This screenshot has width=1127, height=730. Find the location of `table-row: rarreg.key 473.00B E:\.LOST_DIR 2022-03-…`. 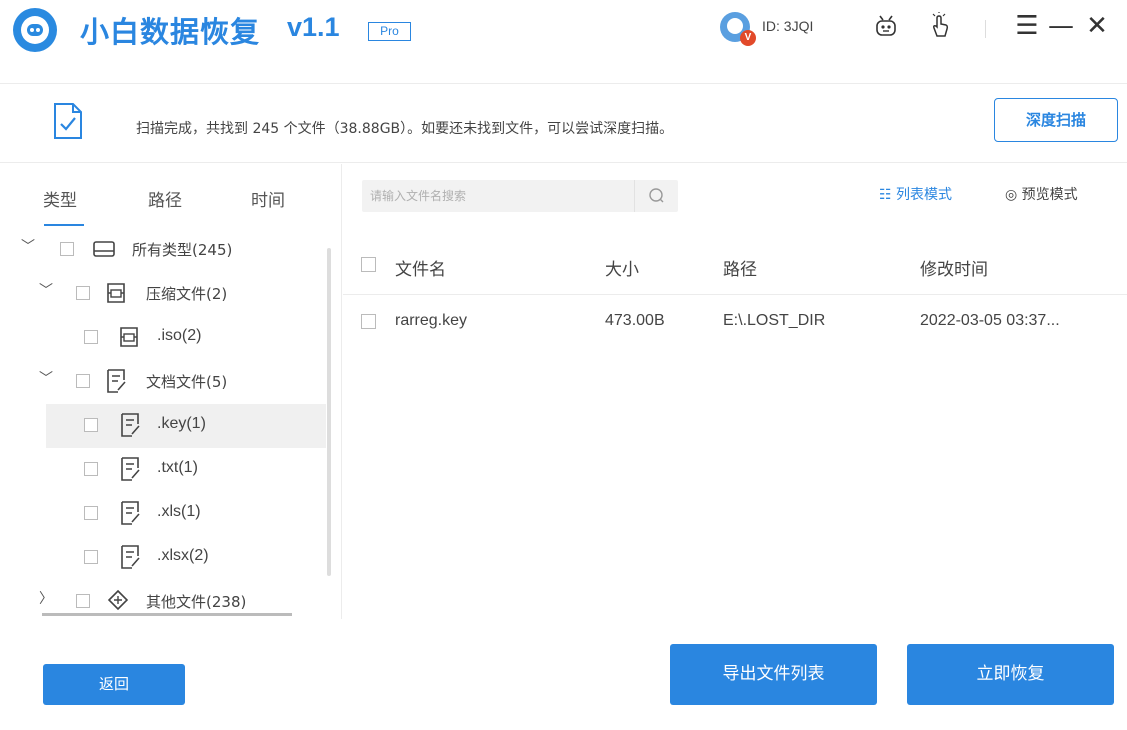

table-row: rarreg.key 473.00B E:\.LOST_DIR 2022-03-… is located at coordinates (735, 322).